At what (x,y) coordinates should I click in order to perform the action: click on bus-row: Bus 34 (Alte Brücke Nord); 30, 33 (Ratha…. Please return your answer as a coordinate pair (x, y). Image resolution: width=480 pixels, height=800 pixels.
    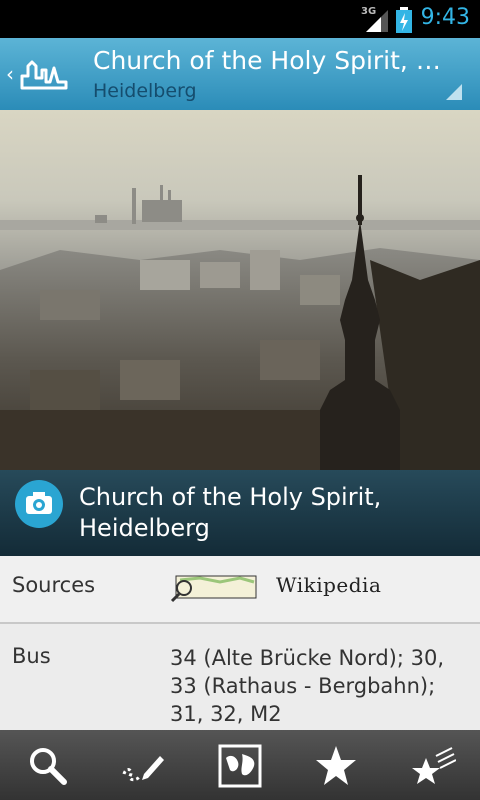
    Looking at the image, I should click on (240, 677).